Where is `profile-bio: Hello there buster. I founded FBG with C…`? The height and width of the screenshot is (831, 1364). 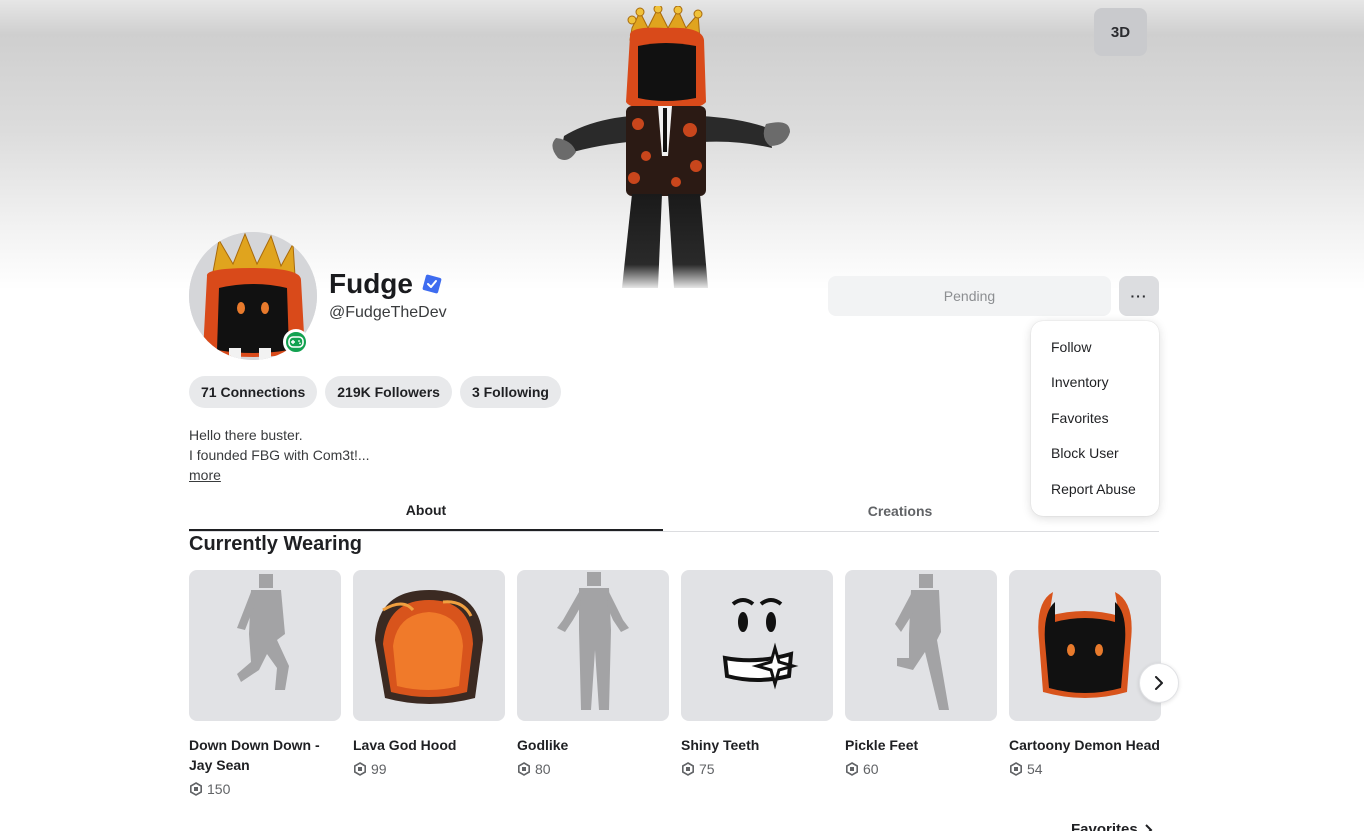
profile-bio: Hello there buster. I founded FBG with C… is located at coordinates (279, 445).